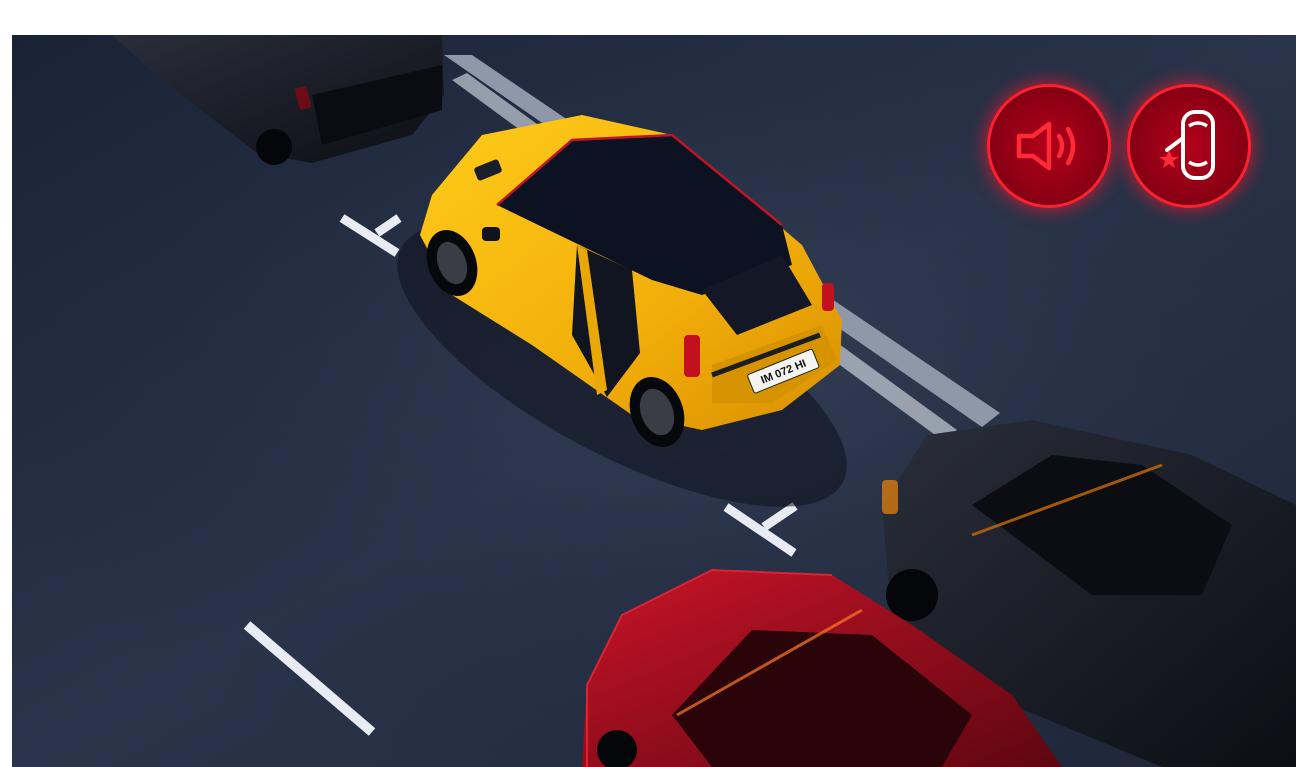 This screenshot has width=1296, height=767. Describe the element at coordinates (1046, 146) in the screenshot. I see `speaker-warning-icon` at that location.